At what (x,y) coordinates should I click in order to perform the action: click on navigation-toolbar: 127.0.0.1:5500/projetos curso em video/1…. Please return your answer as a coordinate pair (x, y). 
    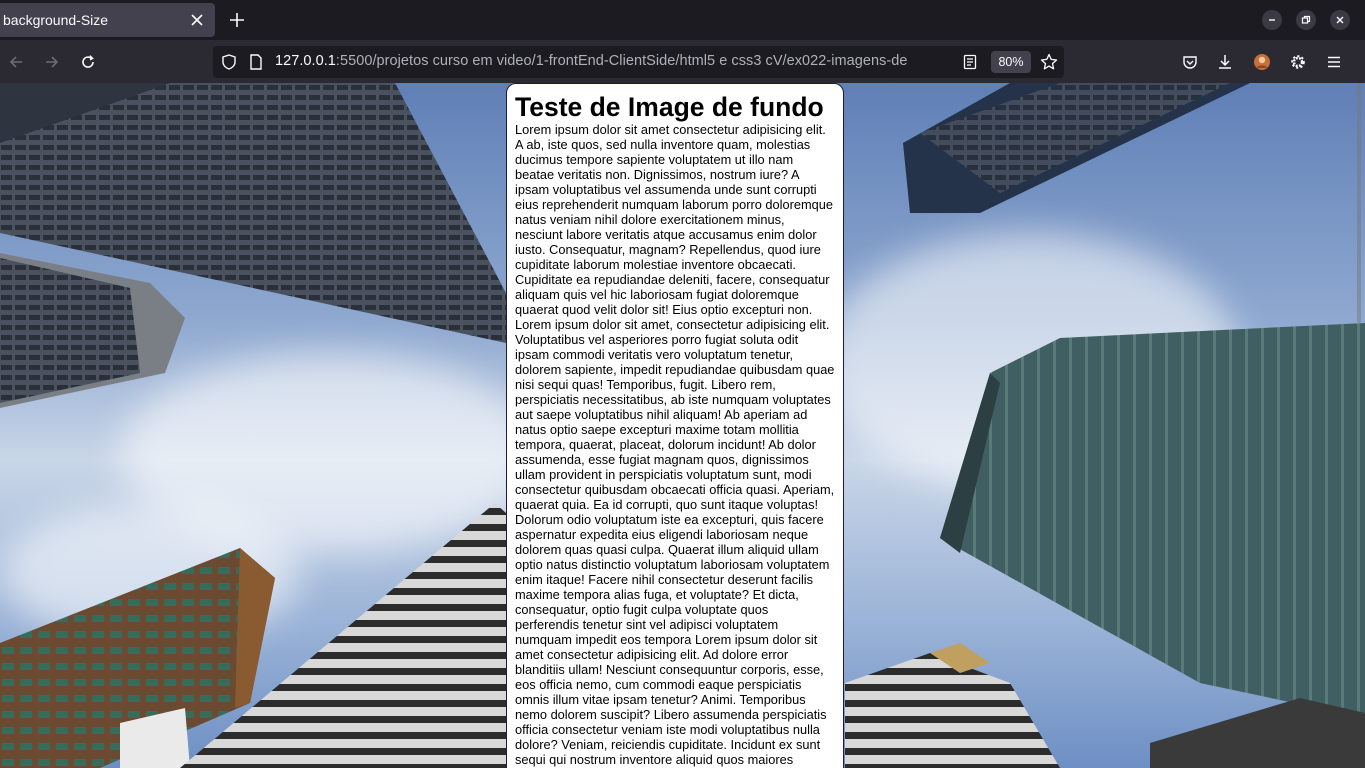
    Looking at the image, I should click on (682, 61).